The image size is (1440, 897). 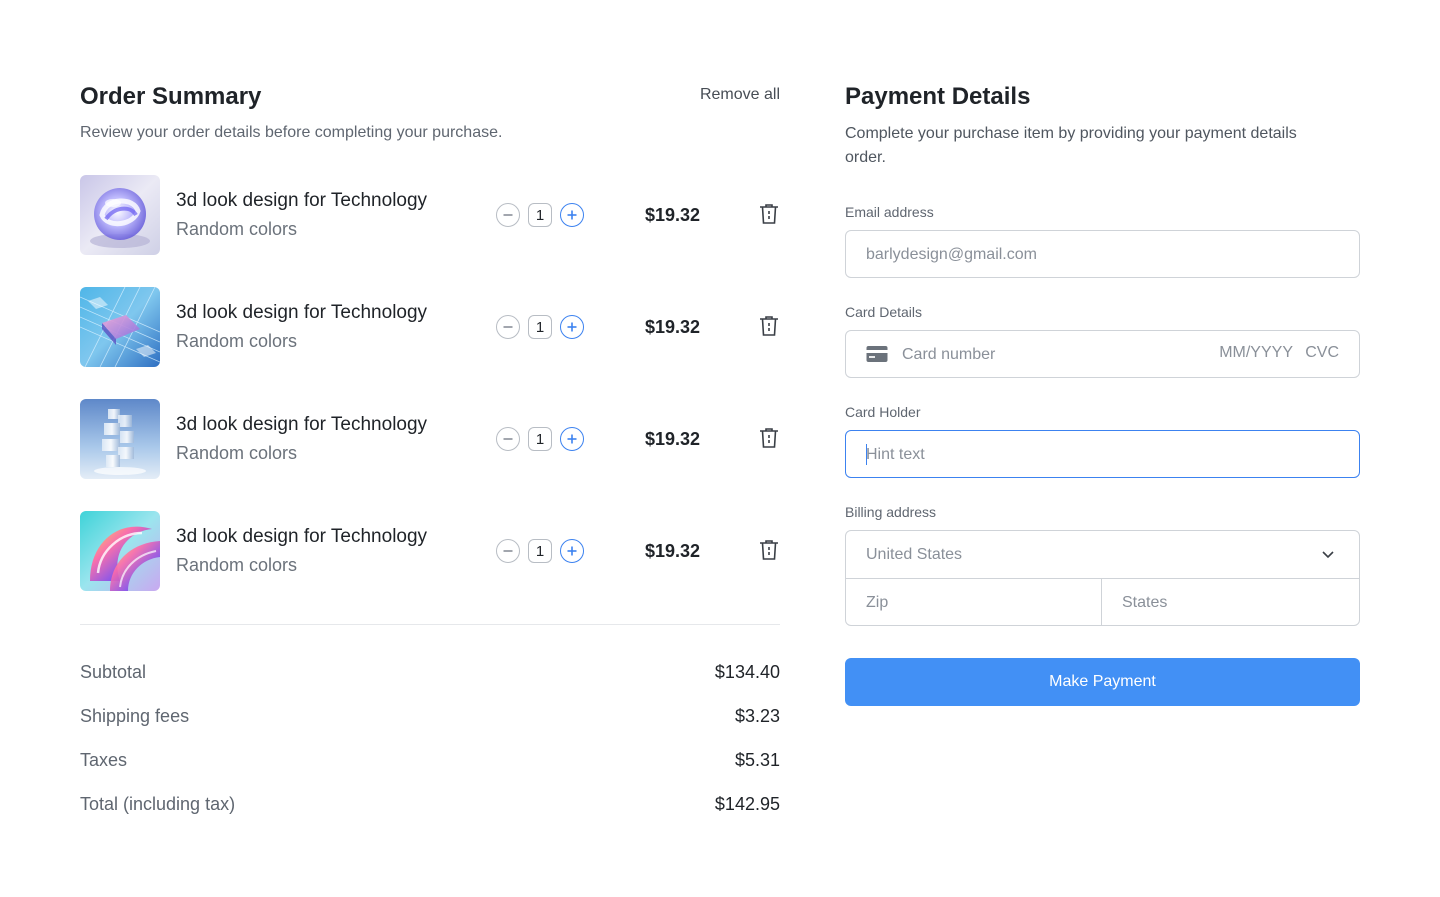 What do you see at coordinates (120, 215) in the screenshot?
I see `glass-ring-image` at bounding box center [120, 215].